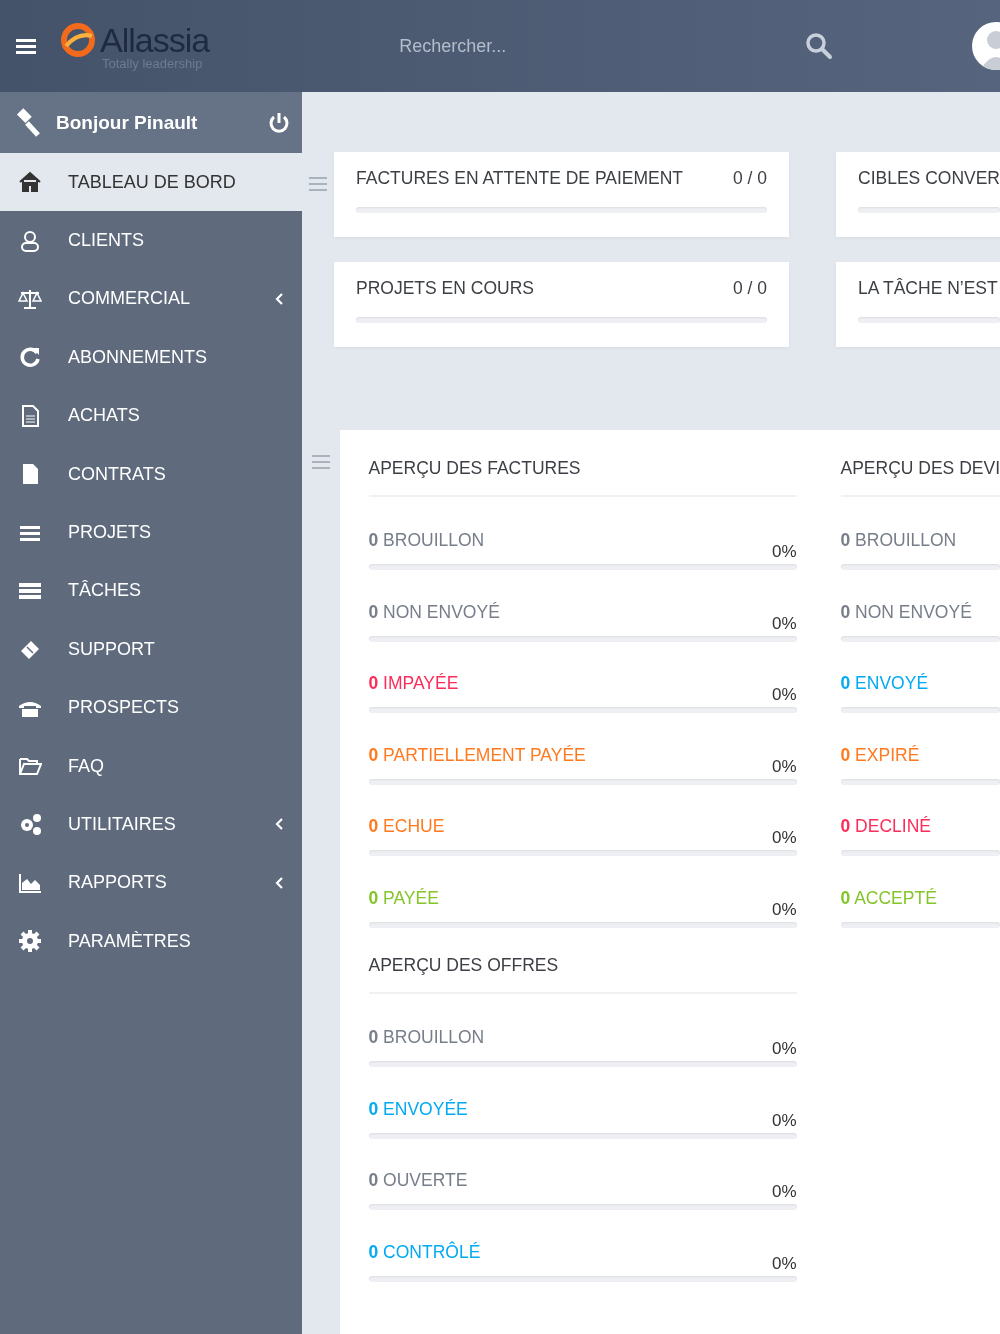 The width and height of the screenshot is (1000, 1334). Describe the element at coordinates (30, 941) in the screenshot. I see `settings-icon` at that location.